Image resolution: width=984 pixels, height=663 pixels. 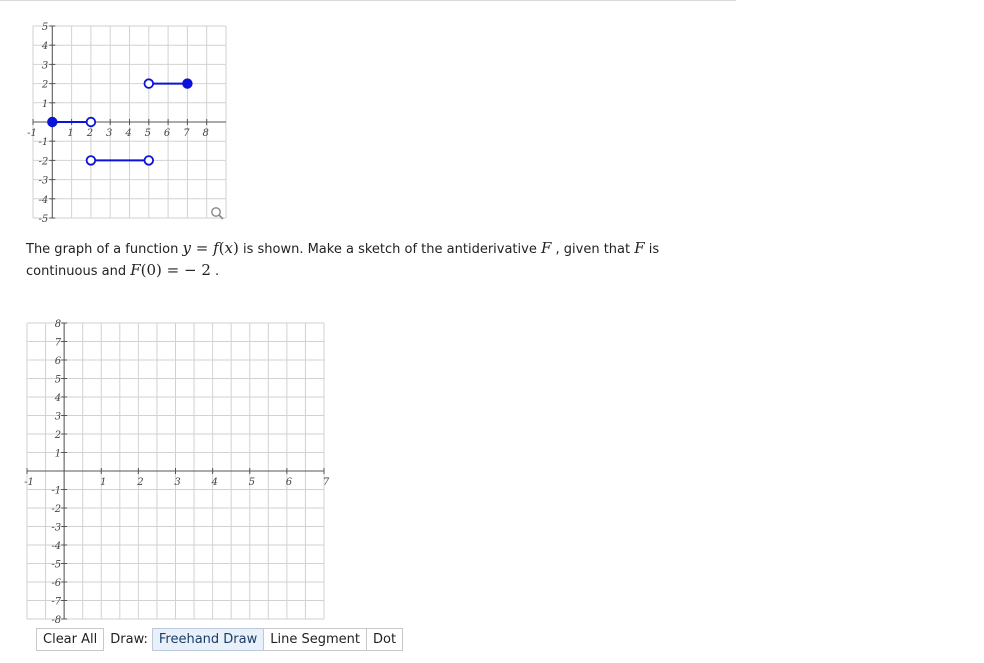 I want to click on y-tick-label: -7, so click(x=56, y=602).